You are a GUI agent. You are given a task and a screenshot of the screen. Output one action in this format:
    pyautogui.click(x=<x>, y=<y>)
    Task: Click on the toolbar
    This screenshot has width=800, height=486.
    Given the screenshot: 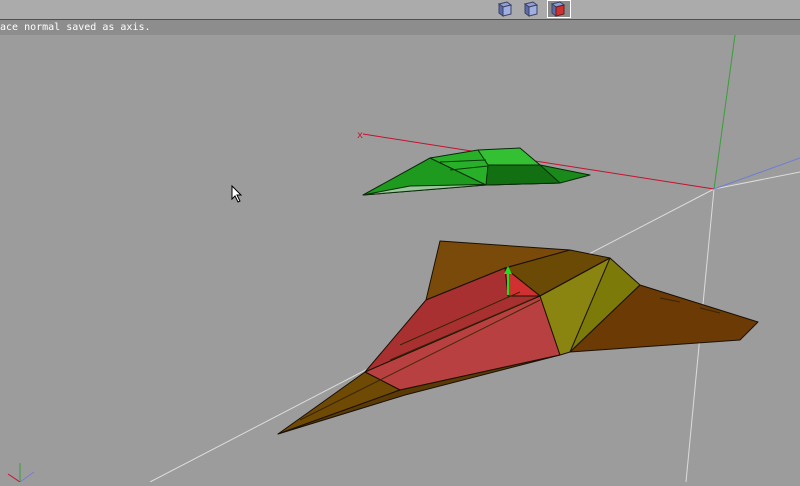 What is the action you would take?
    pyautogui.click(x=400, y=9)
    